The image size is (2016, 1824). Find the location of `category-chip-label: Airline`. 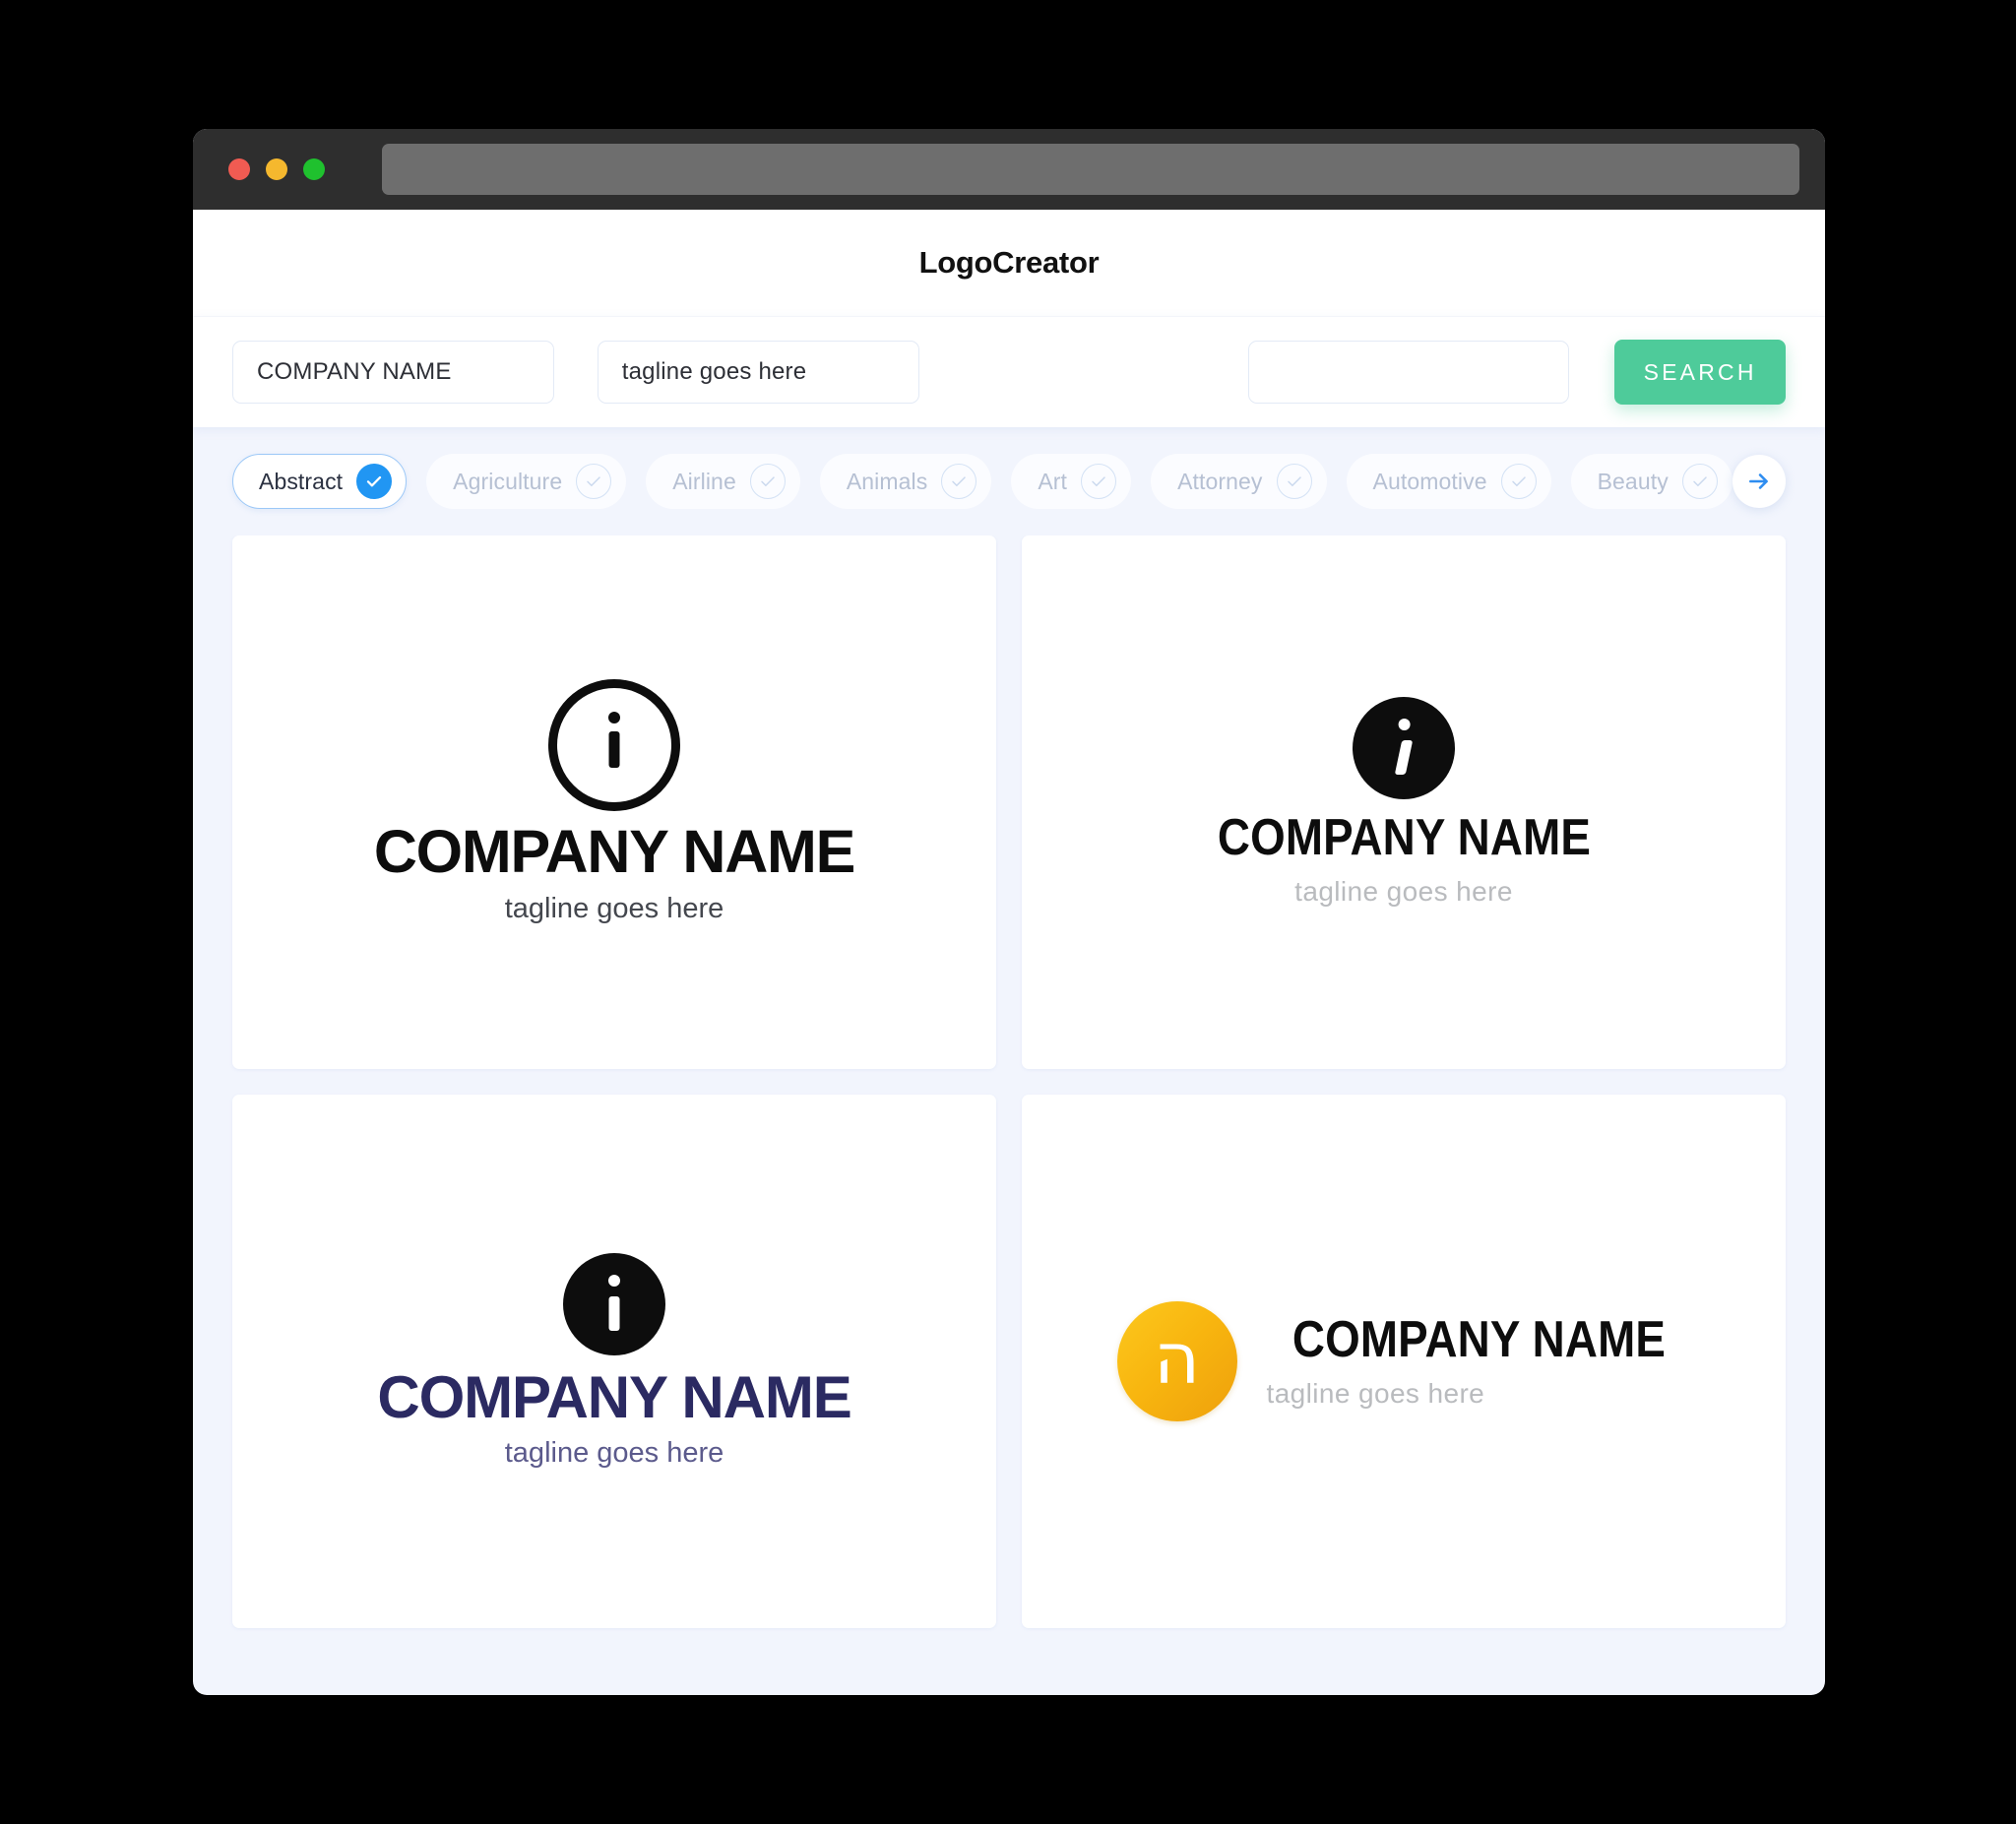

category-chip-label: Airline is located at coordinates (704, 481).